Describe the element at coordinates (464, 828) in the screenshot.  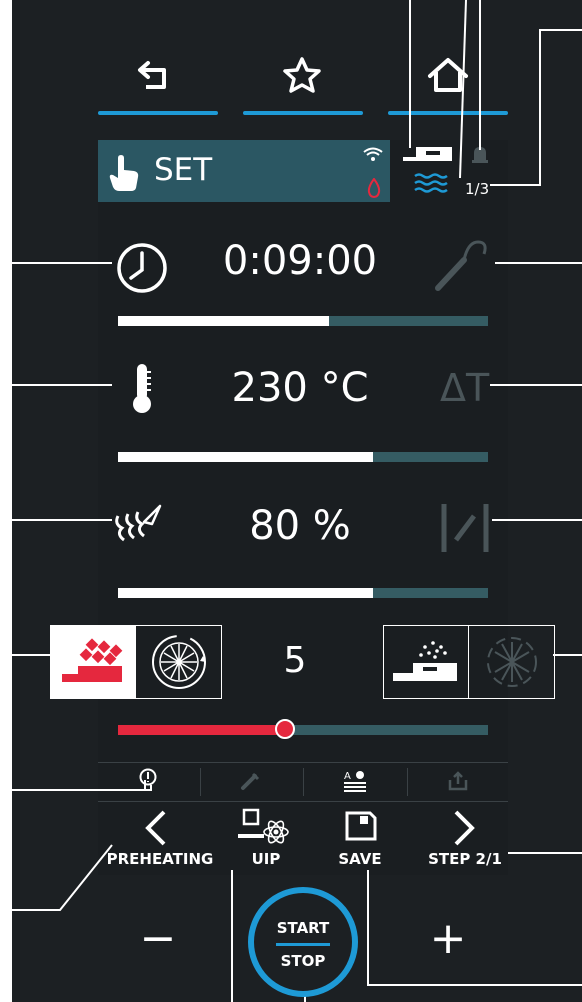
I see `chevron-right-icon` at that location.